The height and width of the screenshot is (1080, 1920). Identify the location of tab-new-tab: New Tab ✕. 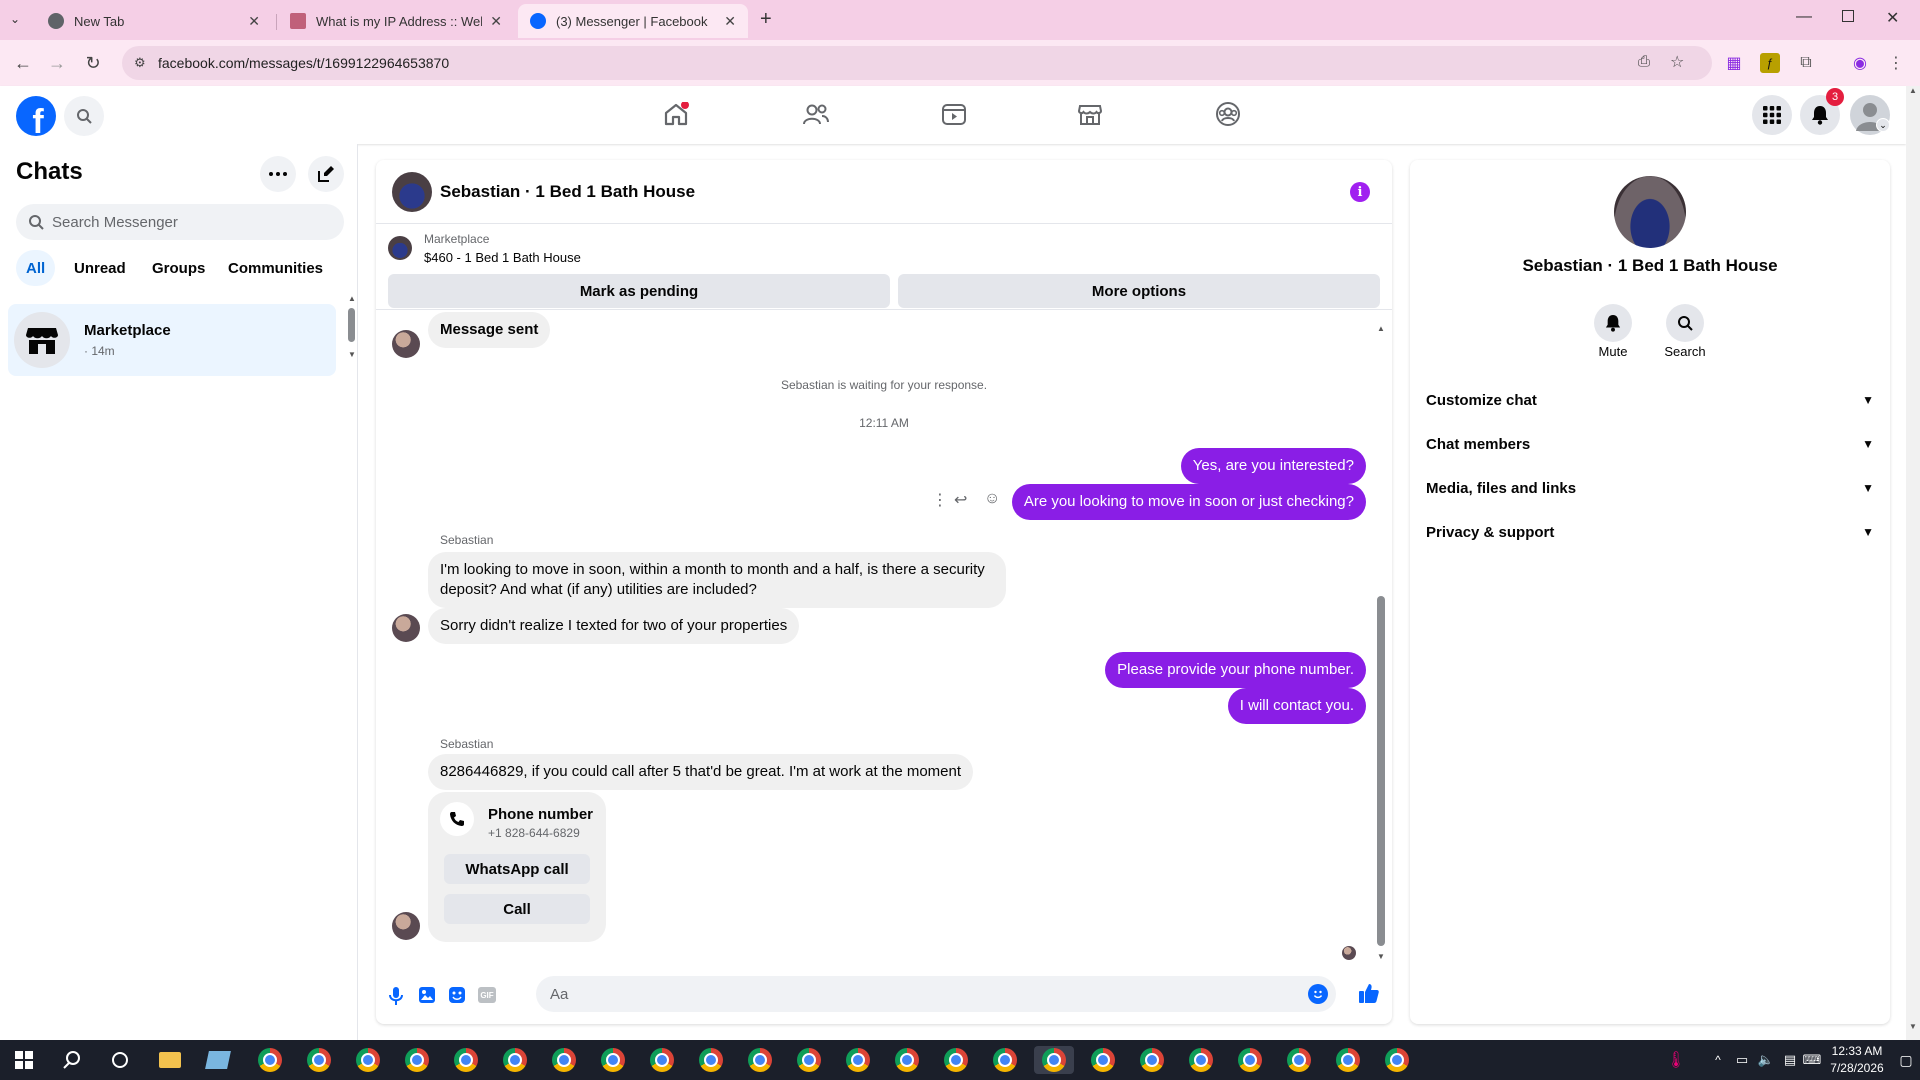
(154, 21).